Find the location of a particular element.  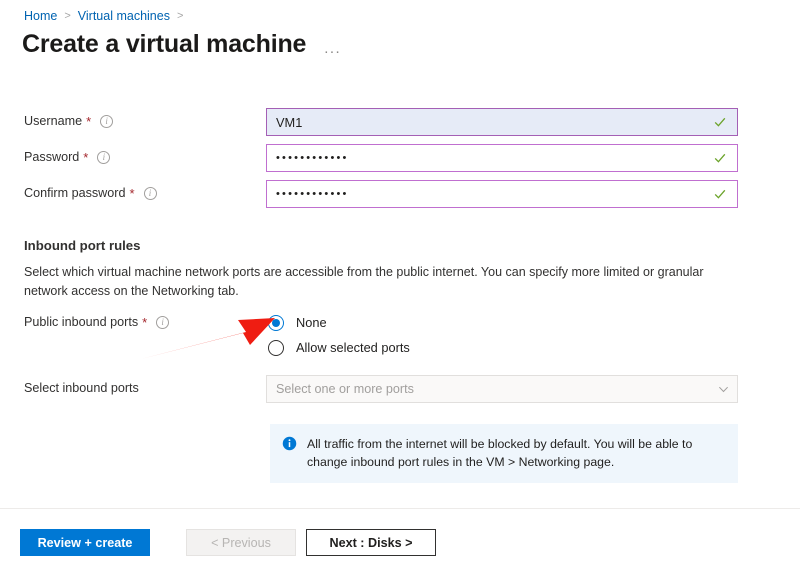

confirm-password-label: Confirm password * i is located at coordinates (90, 193).